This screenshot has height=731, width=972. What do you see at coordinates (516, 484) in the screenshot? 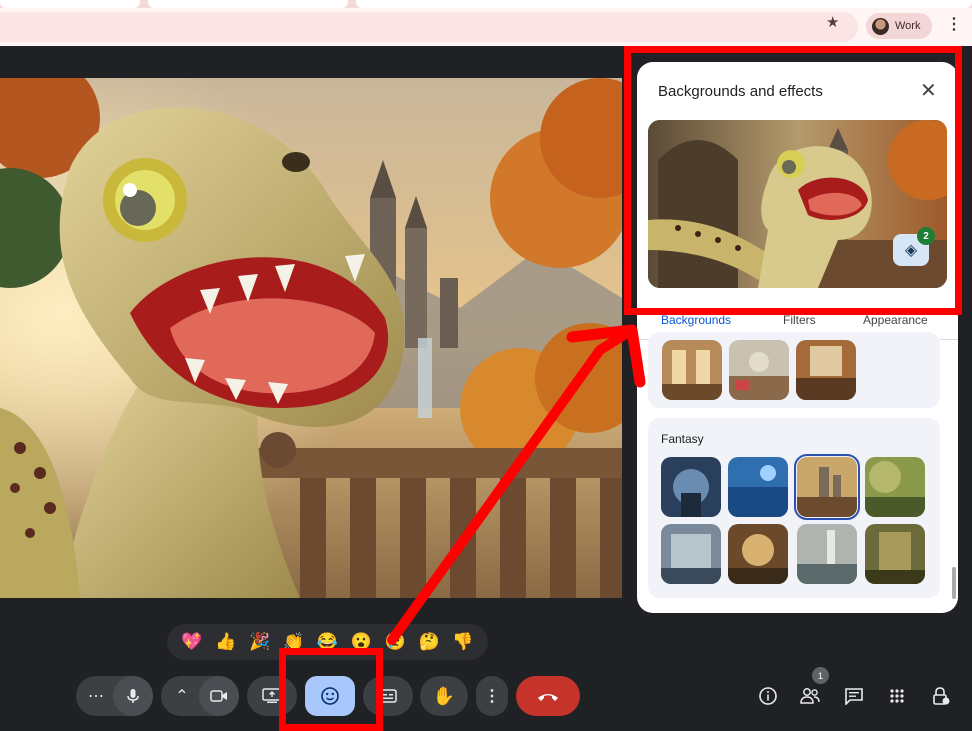
I see `annotation-arrow` at bounding box center [516, 484].